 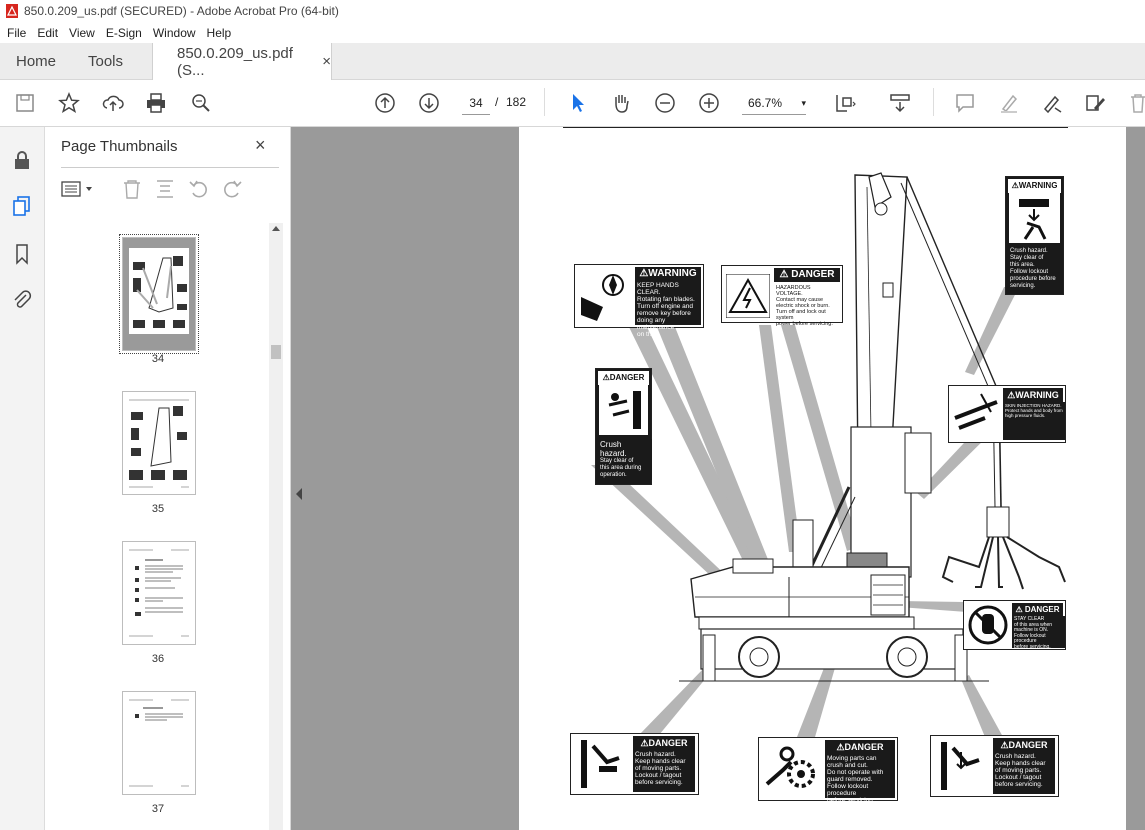 I want to click on rotate-left-icon, so click(x=199, y=189).